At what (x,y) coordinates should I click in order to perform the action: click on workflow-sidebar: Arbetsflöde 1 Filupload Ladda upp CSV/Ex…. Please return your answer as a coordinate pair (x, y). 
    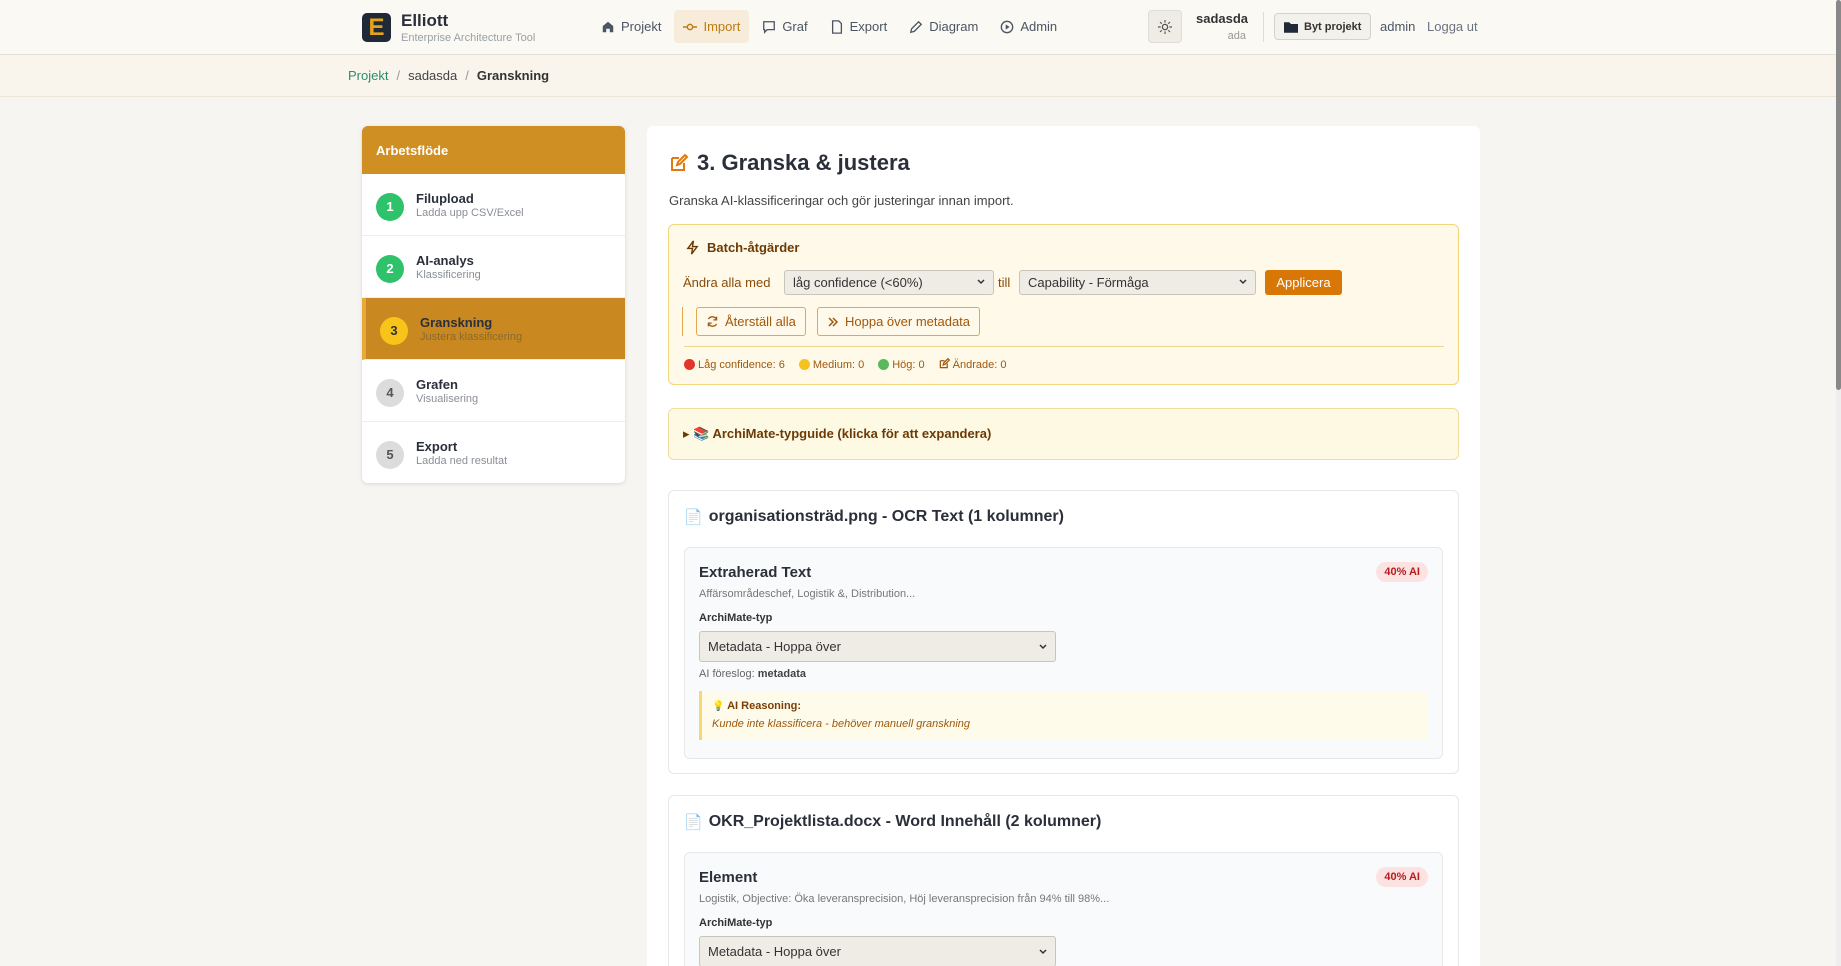
    Looking at the image, I should click on (493, 304).